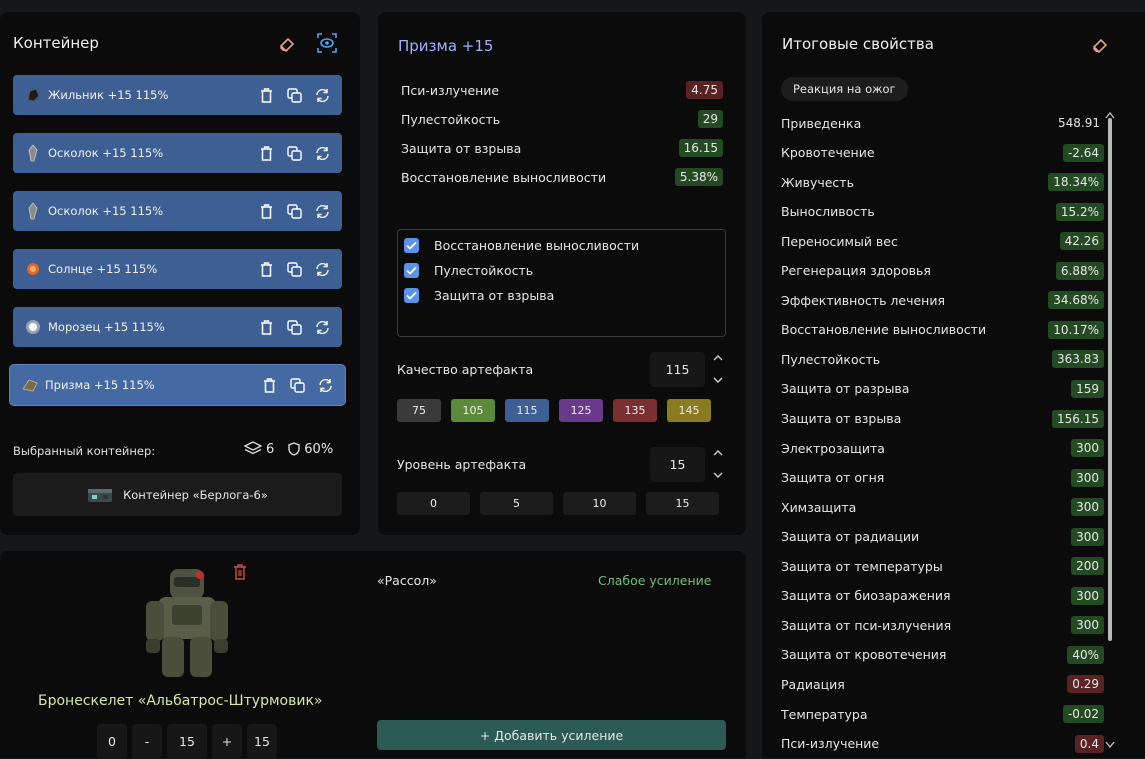 The image size is (1145, 759). Describe the element at coordinates (327, 43) in the screenshot. I see `eye-scan-icon` at that location.